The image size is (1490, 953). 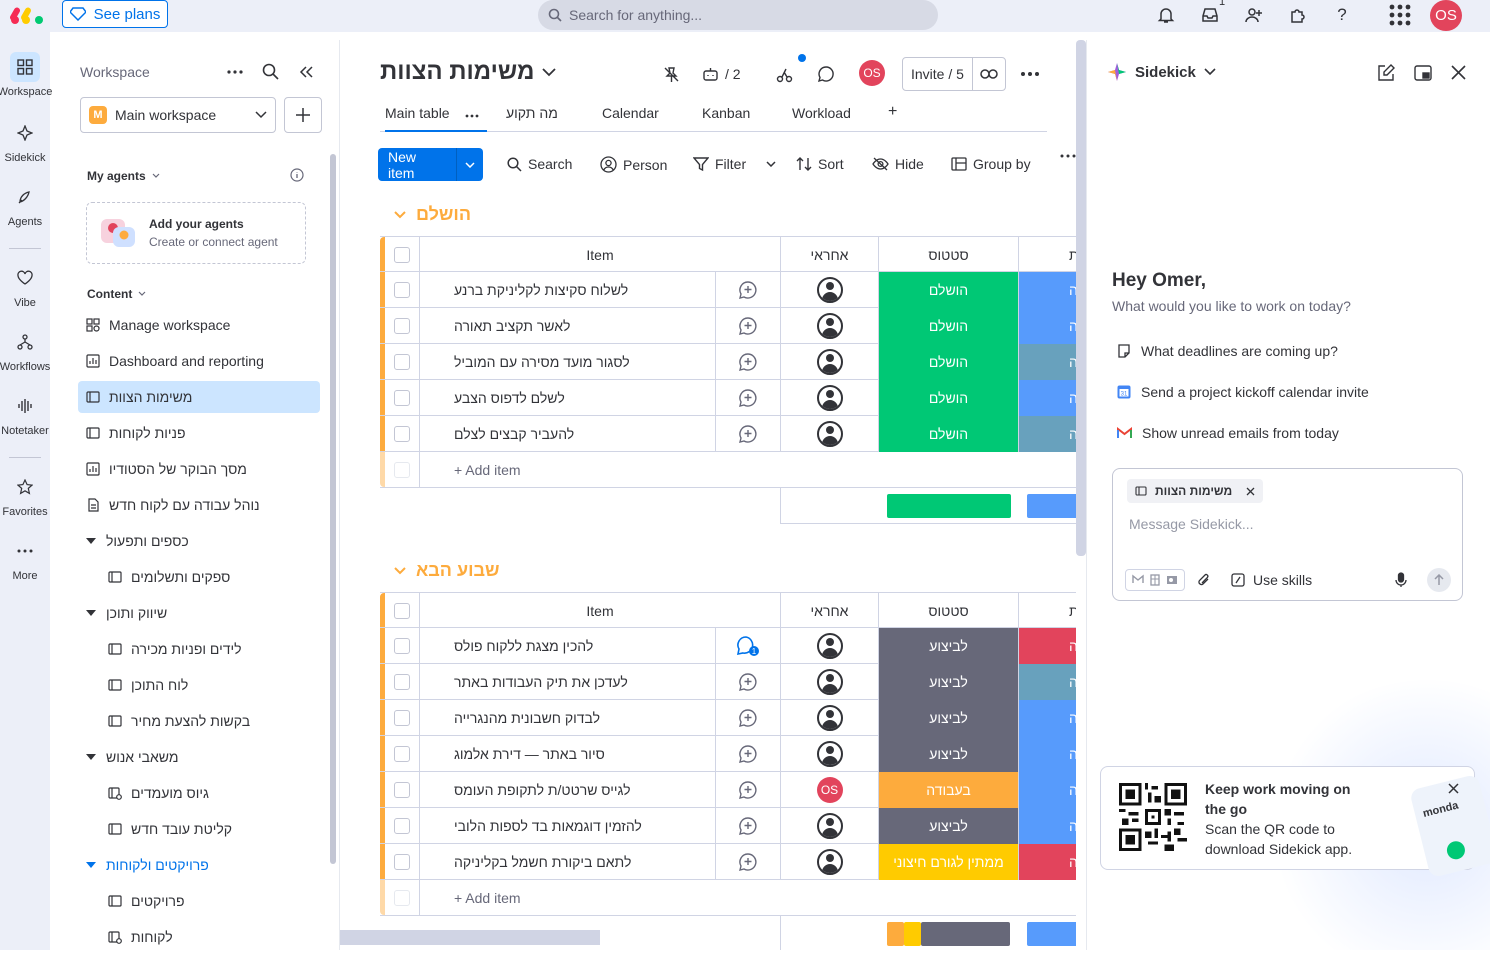 I want to click on sidekick-title: Sidekick, so click(x=1161, y=72).